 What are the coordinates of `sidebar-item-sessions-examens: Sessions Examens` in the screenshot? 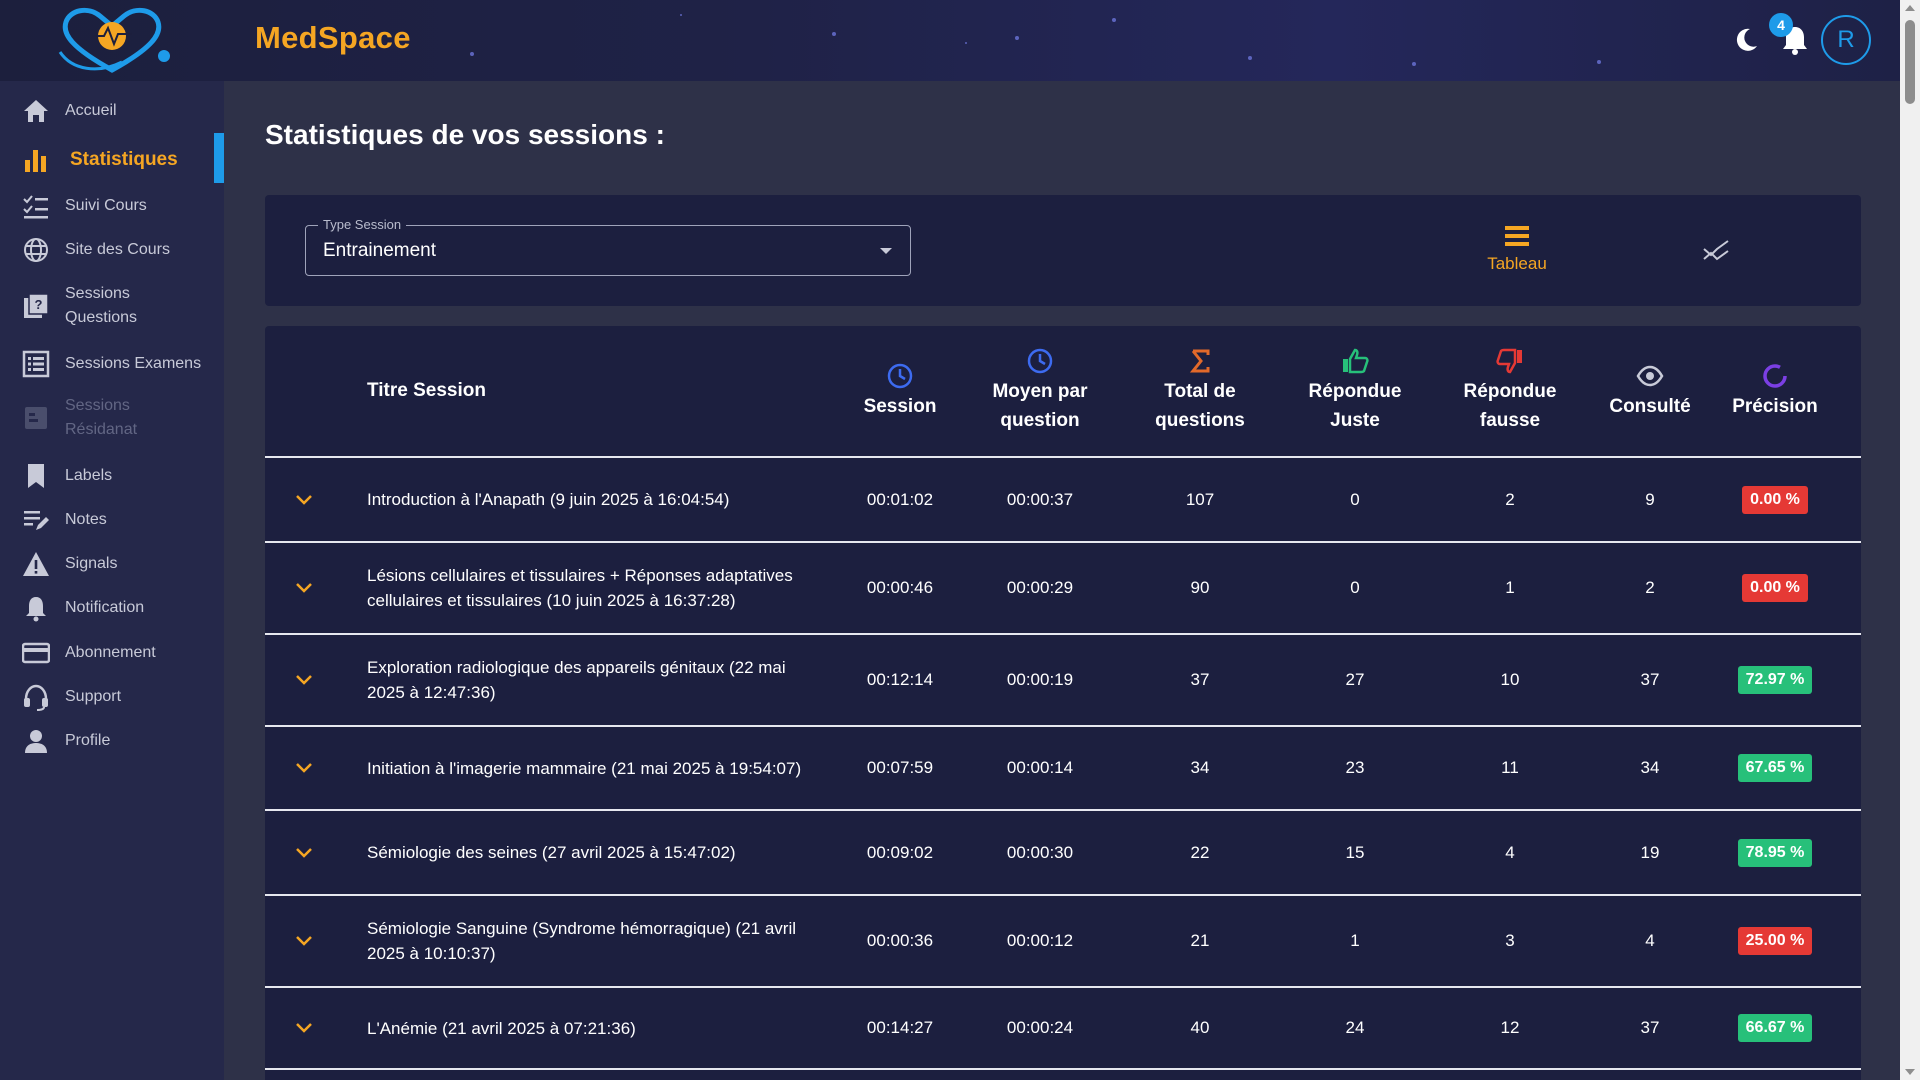 It's located at (112, 364).